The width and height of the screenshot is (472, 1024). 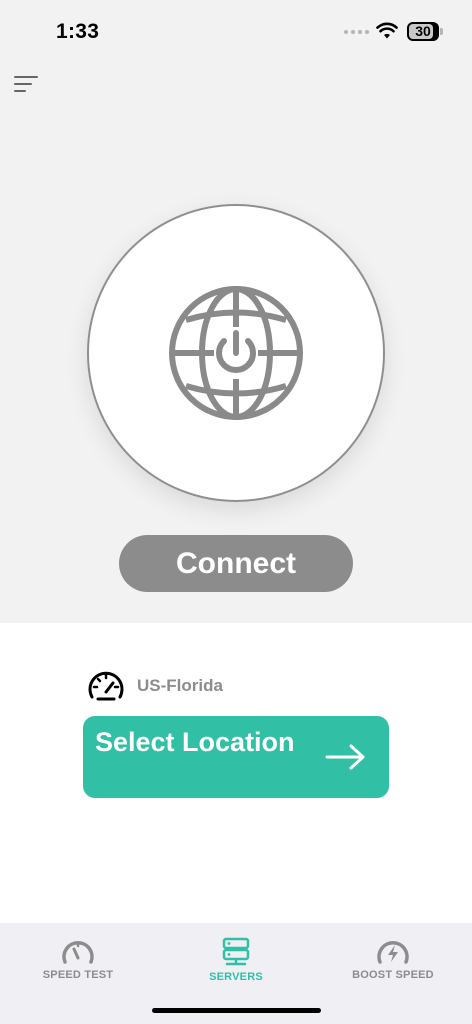 What do you see at coordinates (78, 975) in the screenshot?
I see `tab-label: SPEED TEST` at bounding box center [78, 975].